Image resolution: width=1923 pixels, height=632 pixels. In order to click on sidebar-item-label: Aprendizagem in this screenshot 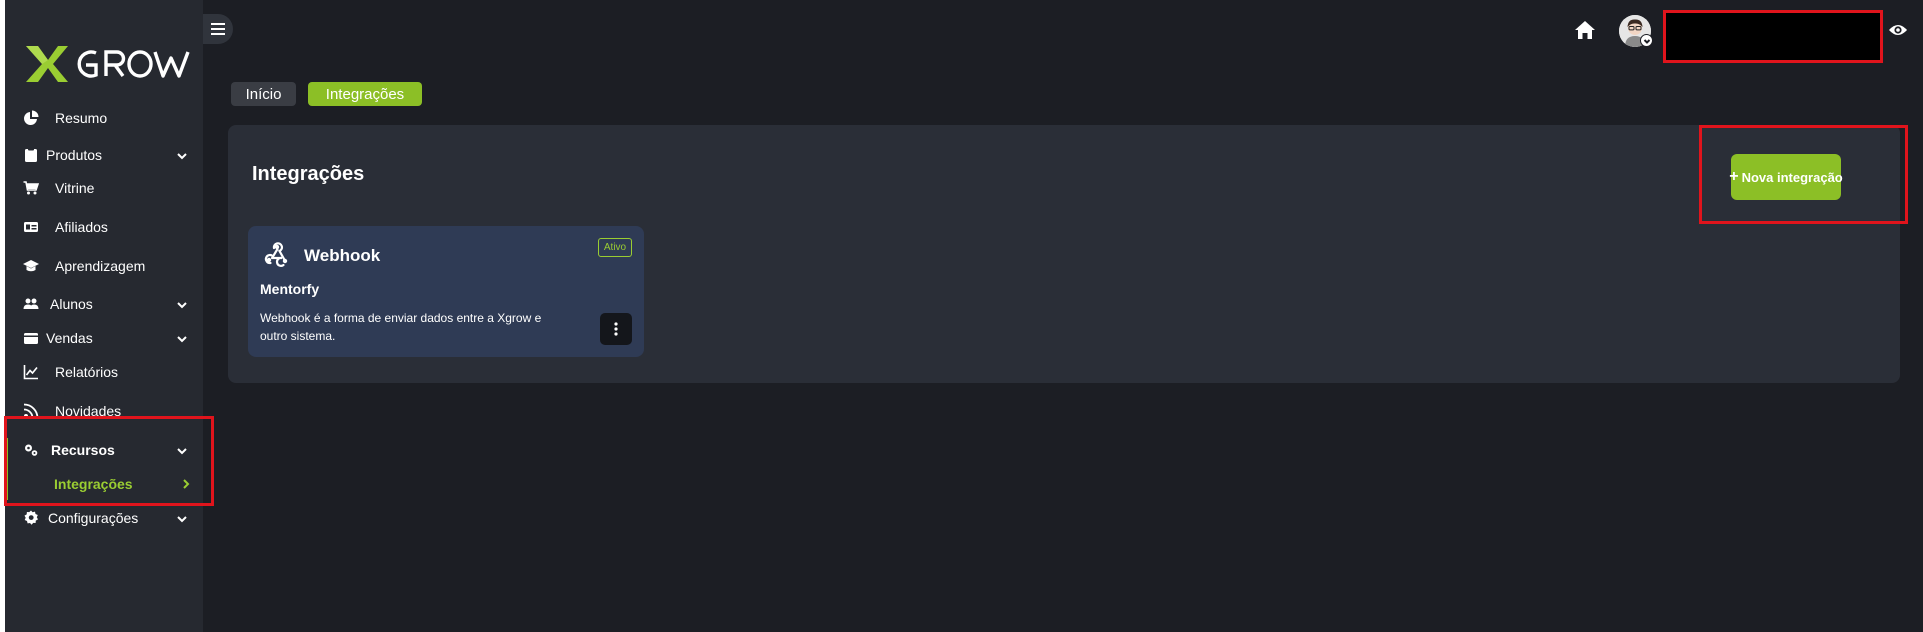, I will do `click(100, 266)`.